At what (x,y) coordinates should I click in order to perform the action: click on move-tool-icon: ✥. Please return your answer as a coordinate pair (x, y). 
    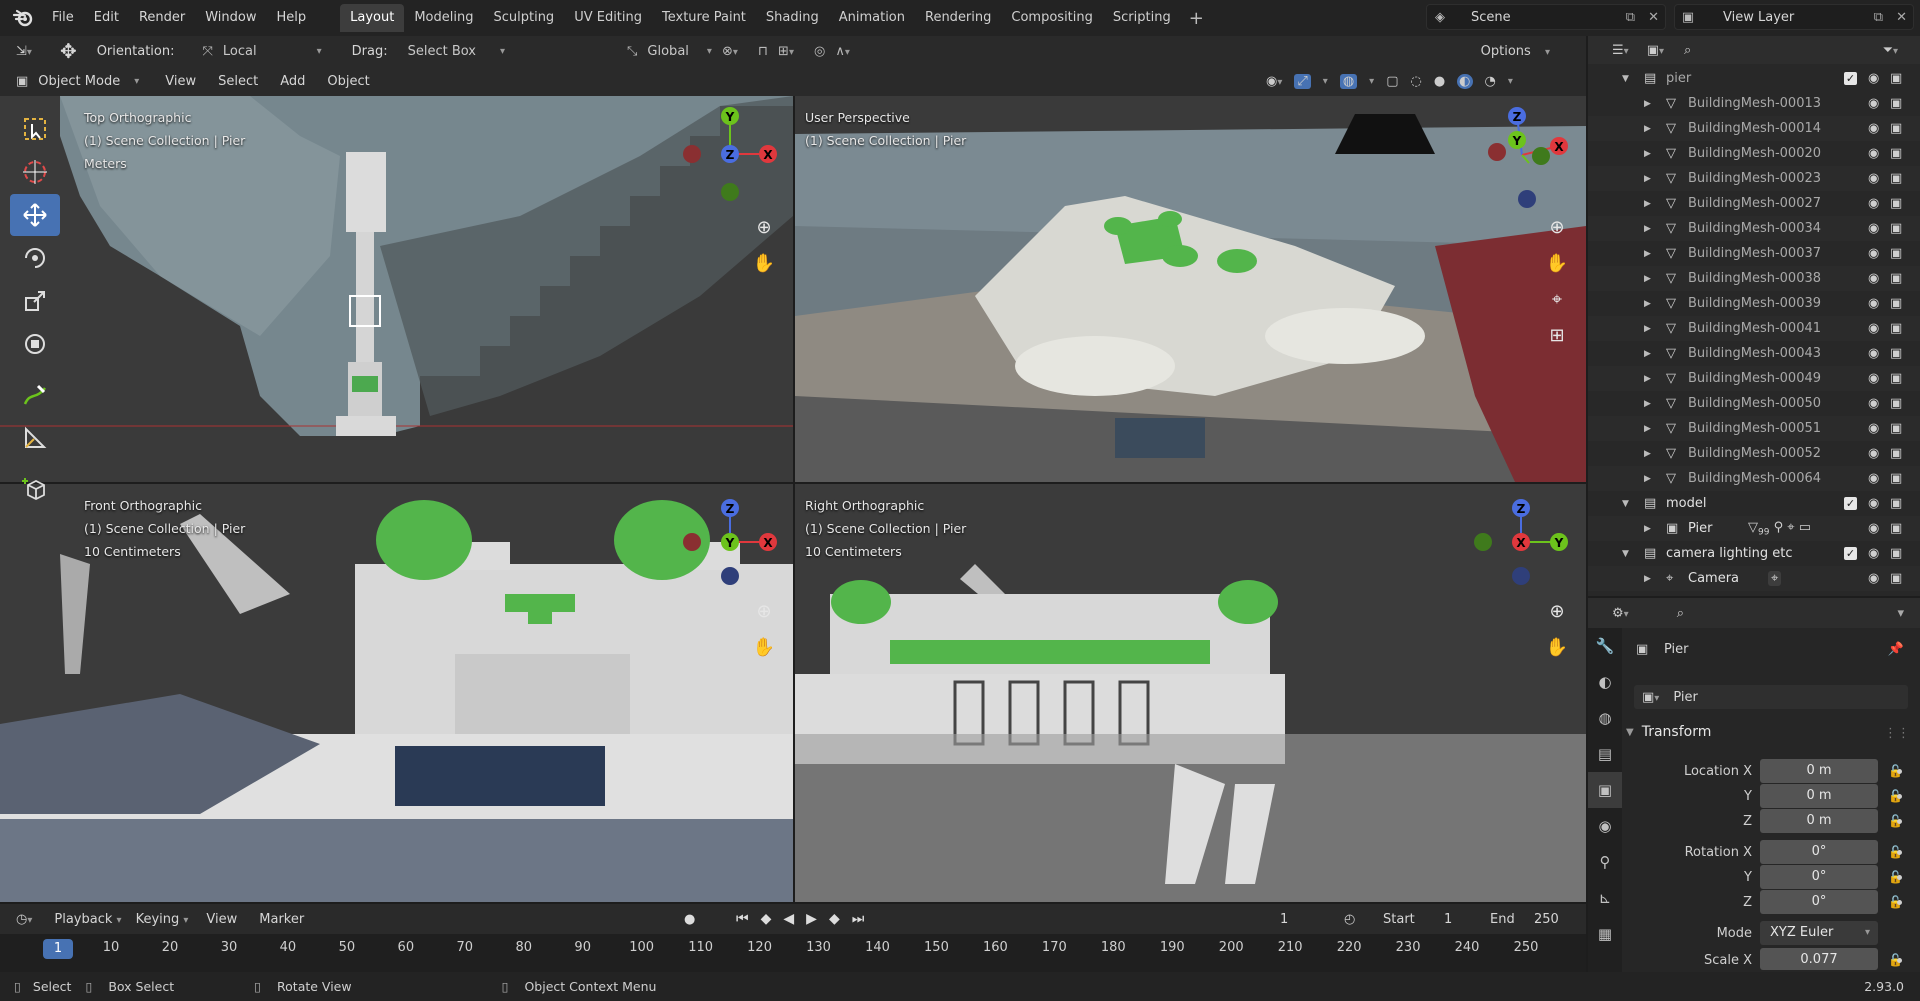
    Looking at the image, I should click on (68, 51).